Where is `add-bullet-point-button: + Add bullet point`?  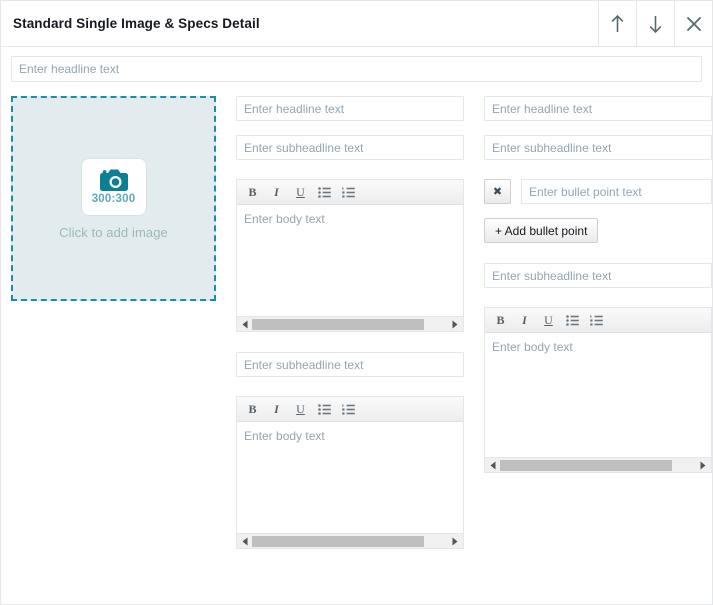
add-bullet-point-button: + Add bullet point is located at coordinates (541, 230).